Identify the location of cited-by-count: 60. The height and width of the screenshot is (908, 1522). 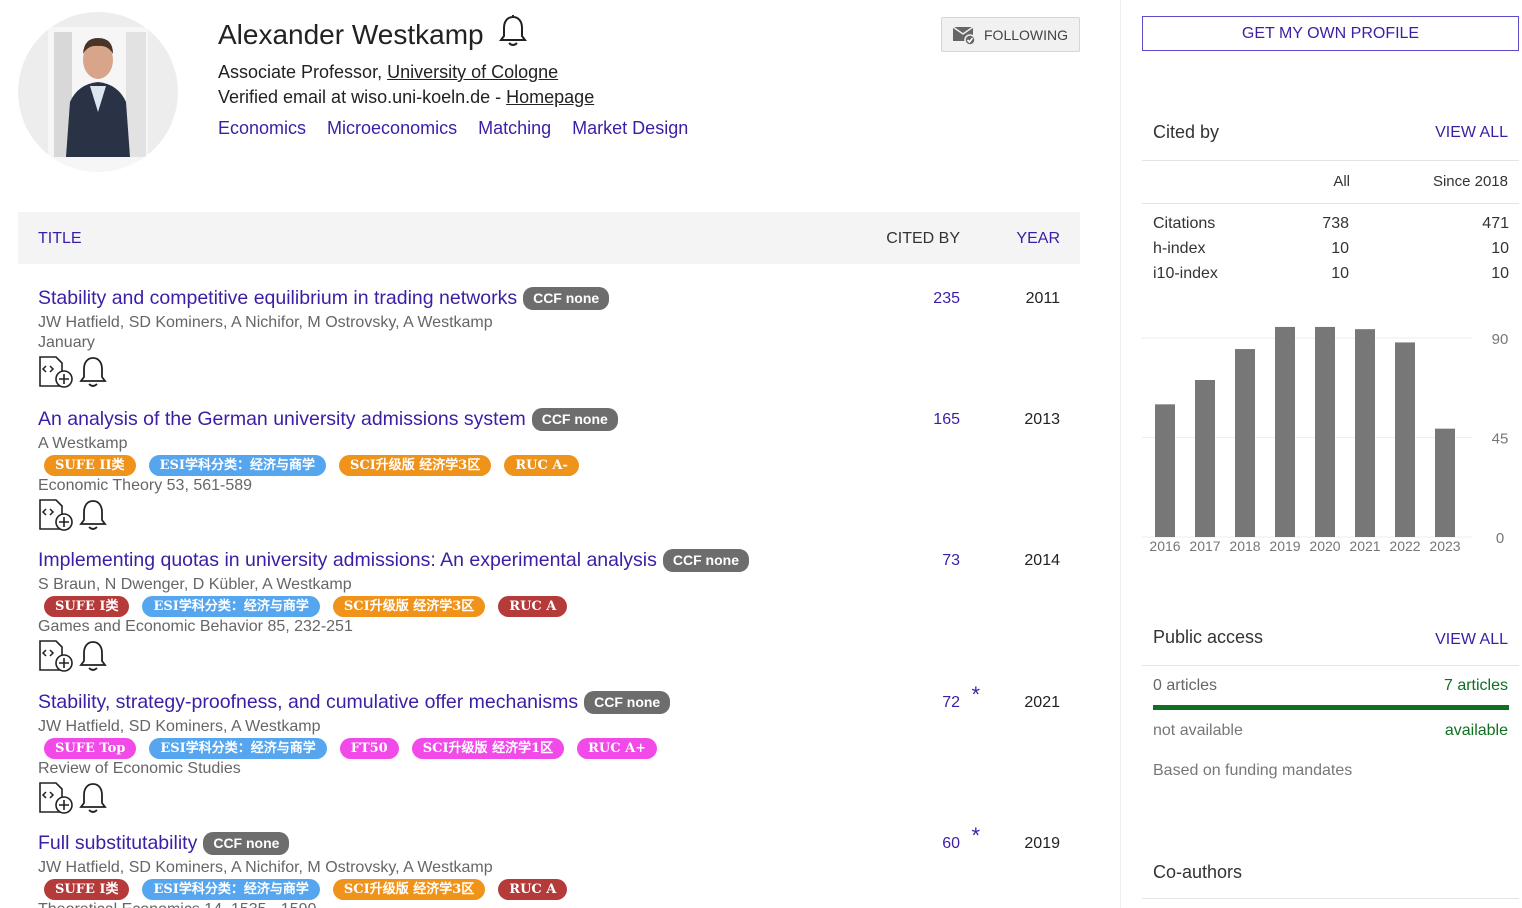
(951, 844).